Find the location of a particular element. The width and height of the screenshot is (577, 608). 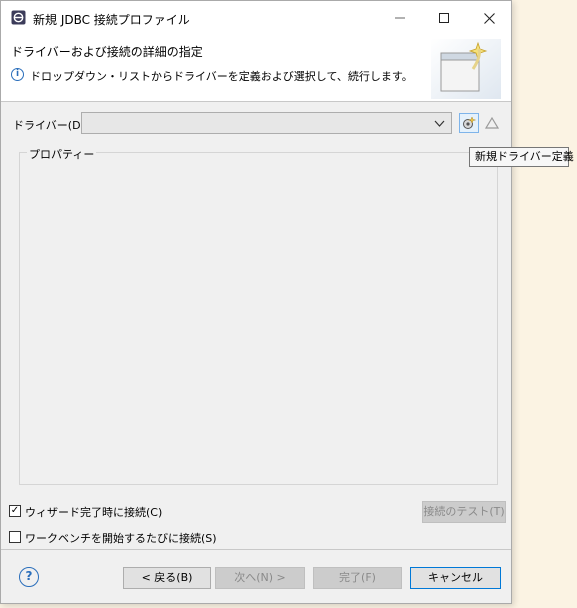

window-title: 新規 JDBC 接続プロファイル is located at coordinates (111, 20).